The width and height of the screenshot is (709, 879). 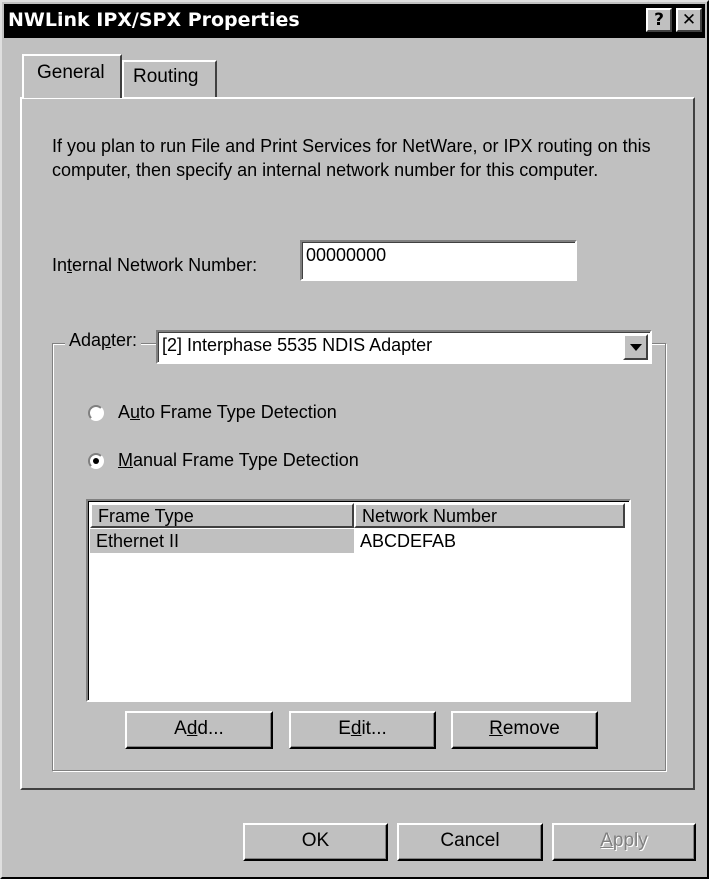 I want to click on column-header-frame-type: Frame Type, so click(x=222, y=515).